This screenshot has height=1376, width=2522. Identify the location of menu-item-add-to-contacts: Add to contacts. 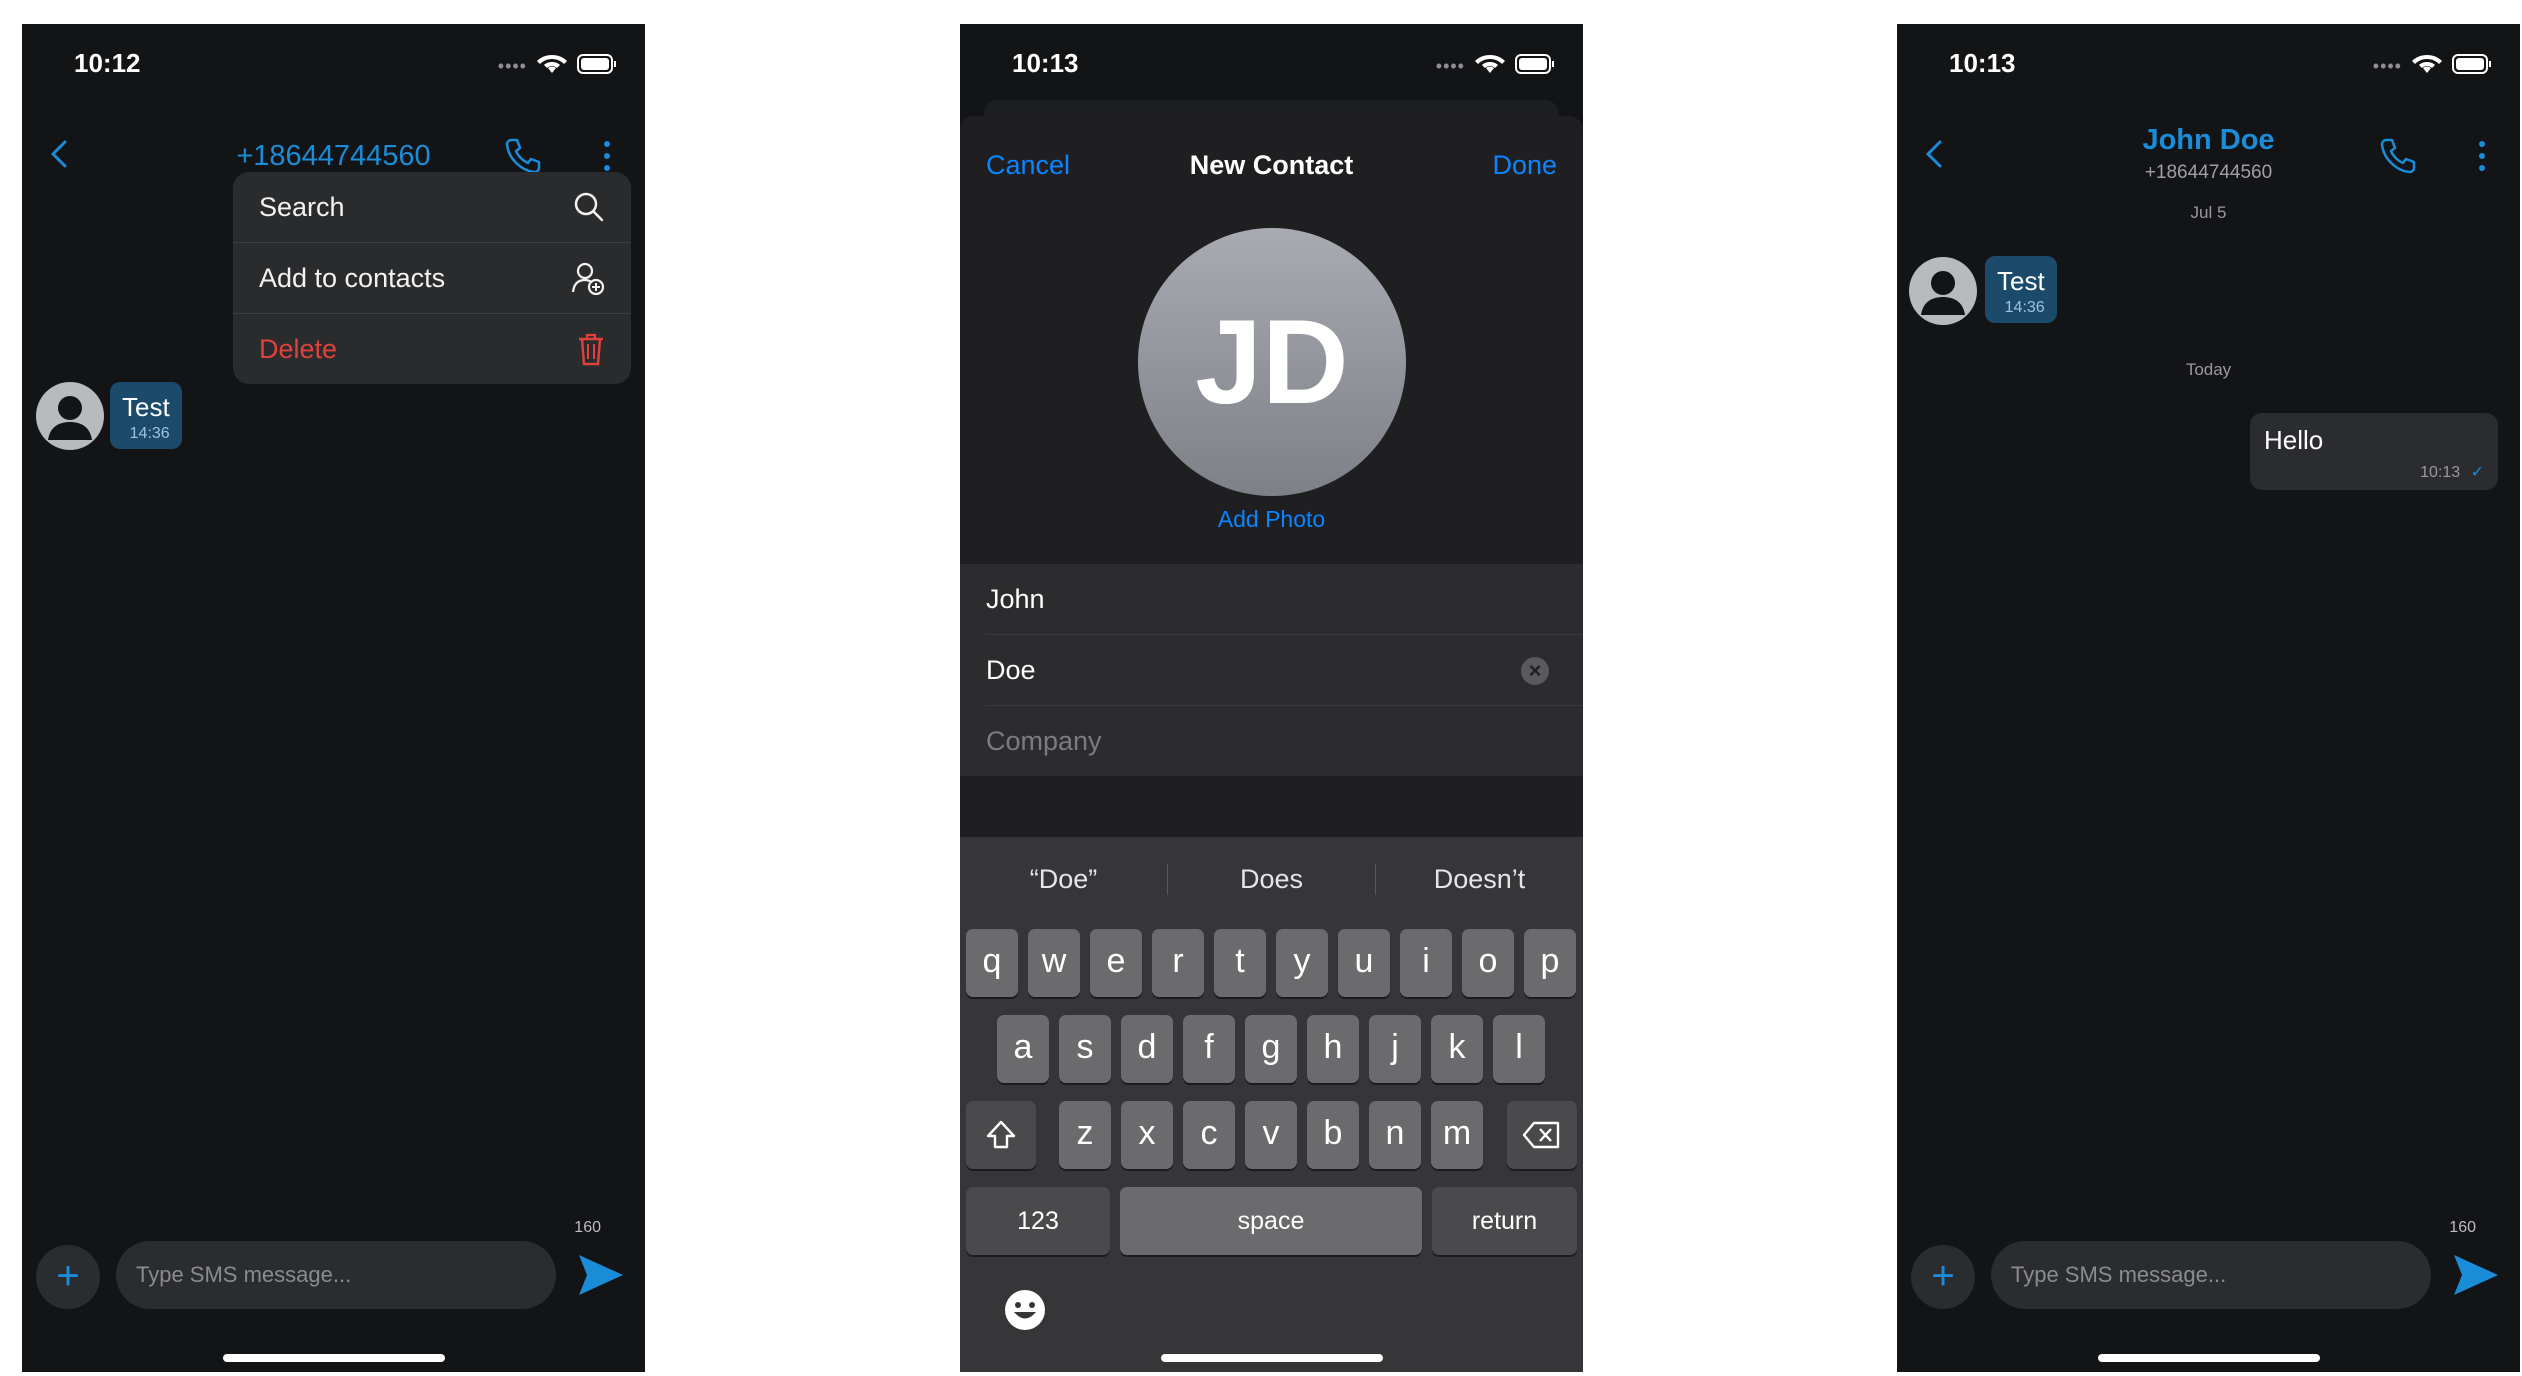
(432, 278).